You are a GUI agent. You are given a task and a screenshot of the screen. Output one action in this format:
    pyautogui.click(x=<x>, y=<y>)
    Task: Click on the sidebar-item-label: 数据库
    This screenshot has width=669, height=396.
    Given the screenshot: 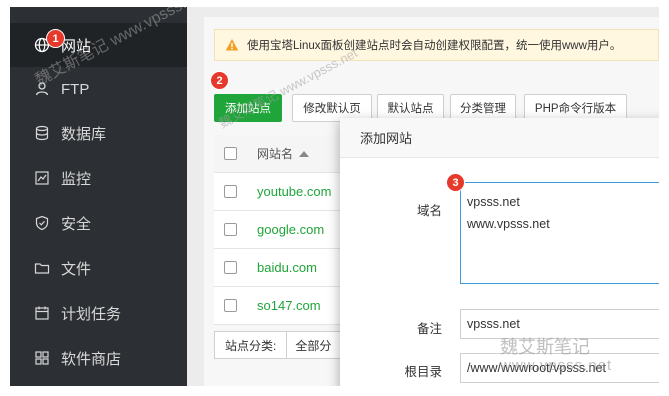 What is the action you would take?
    pyautogui.click(x=84, y=134)
    